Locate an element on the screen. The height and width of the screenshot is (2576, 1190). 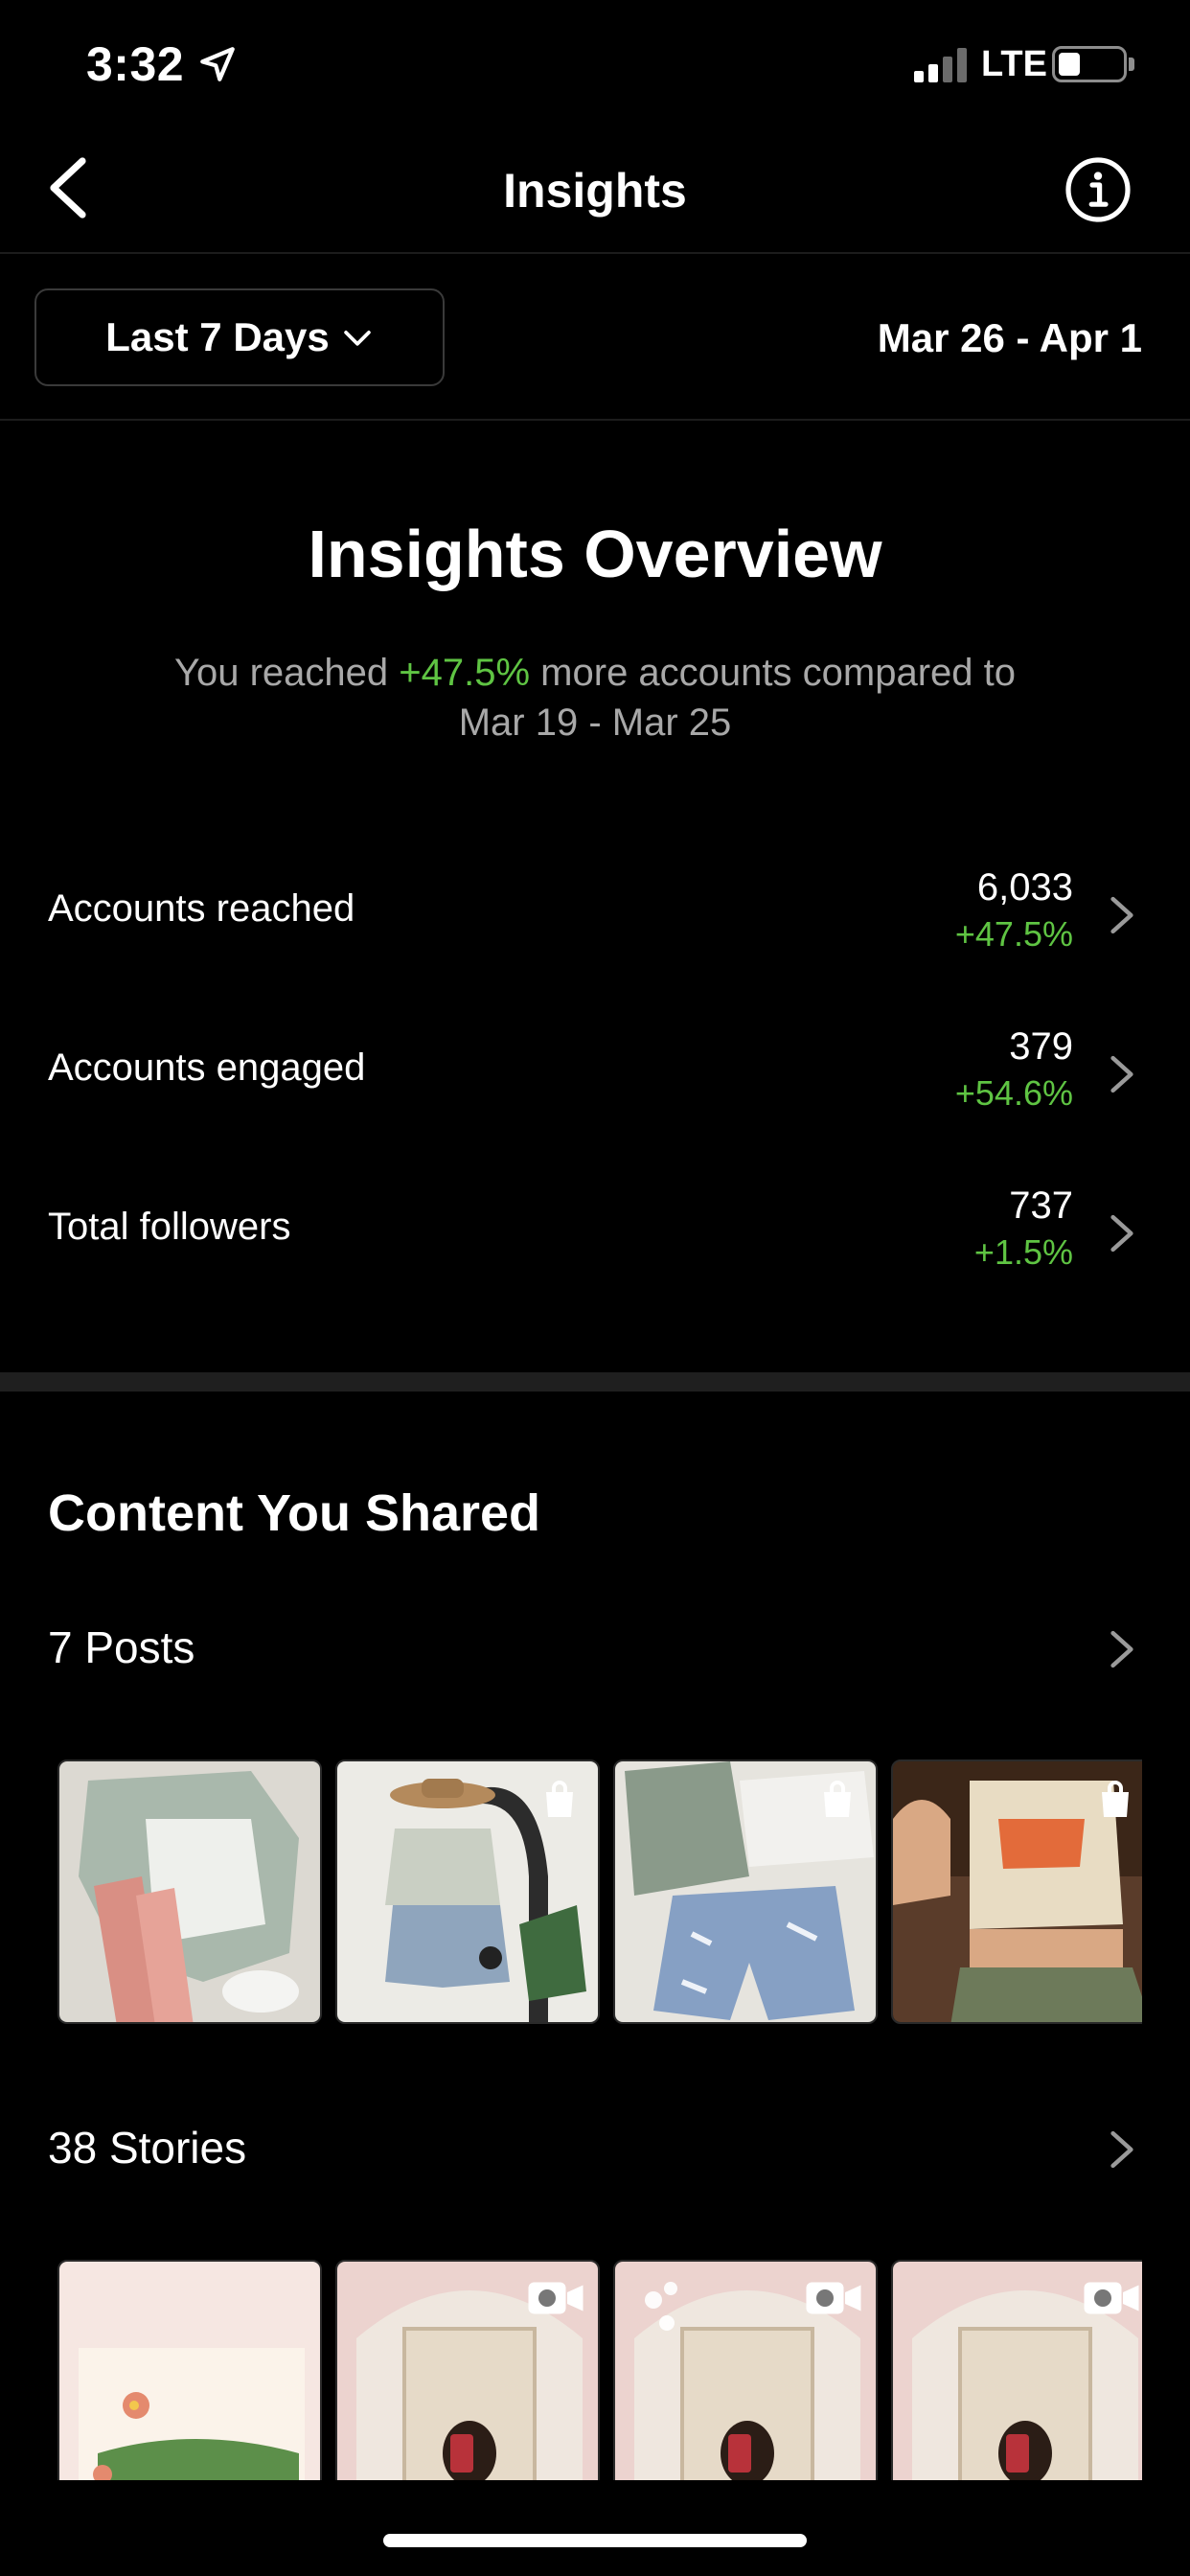
metric-label: Accounts reached is located at coordinates (202, 908).